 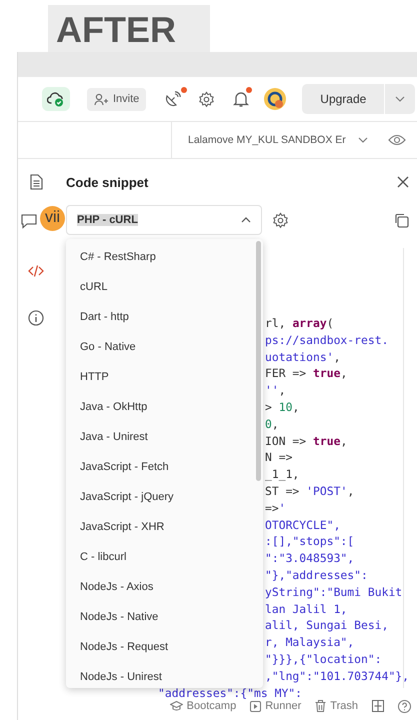 I want to click on graduation-cap-icon, so click(x=176, y=706).